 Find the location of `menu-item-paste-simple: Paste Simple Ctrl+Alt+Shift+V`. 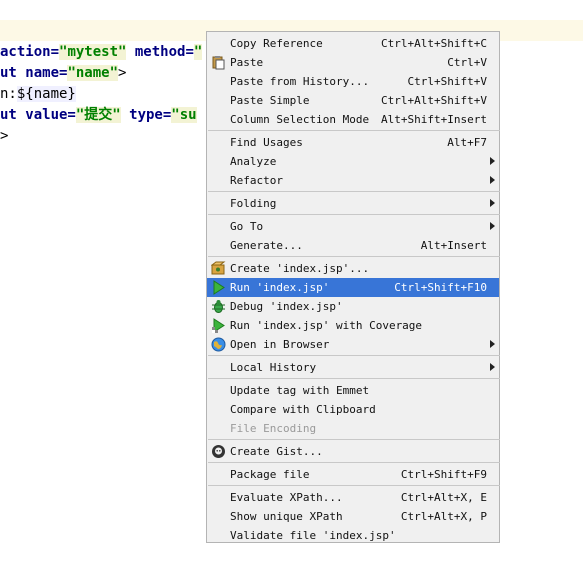

menu-item-paste-simple: Paste Simple Ctrl+Alt+Shift+V is located at coordinates (353, 100).